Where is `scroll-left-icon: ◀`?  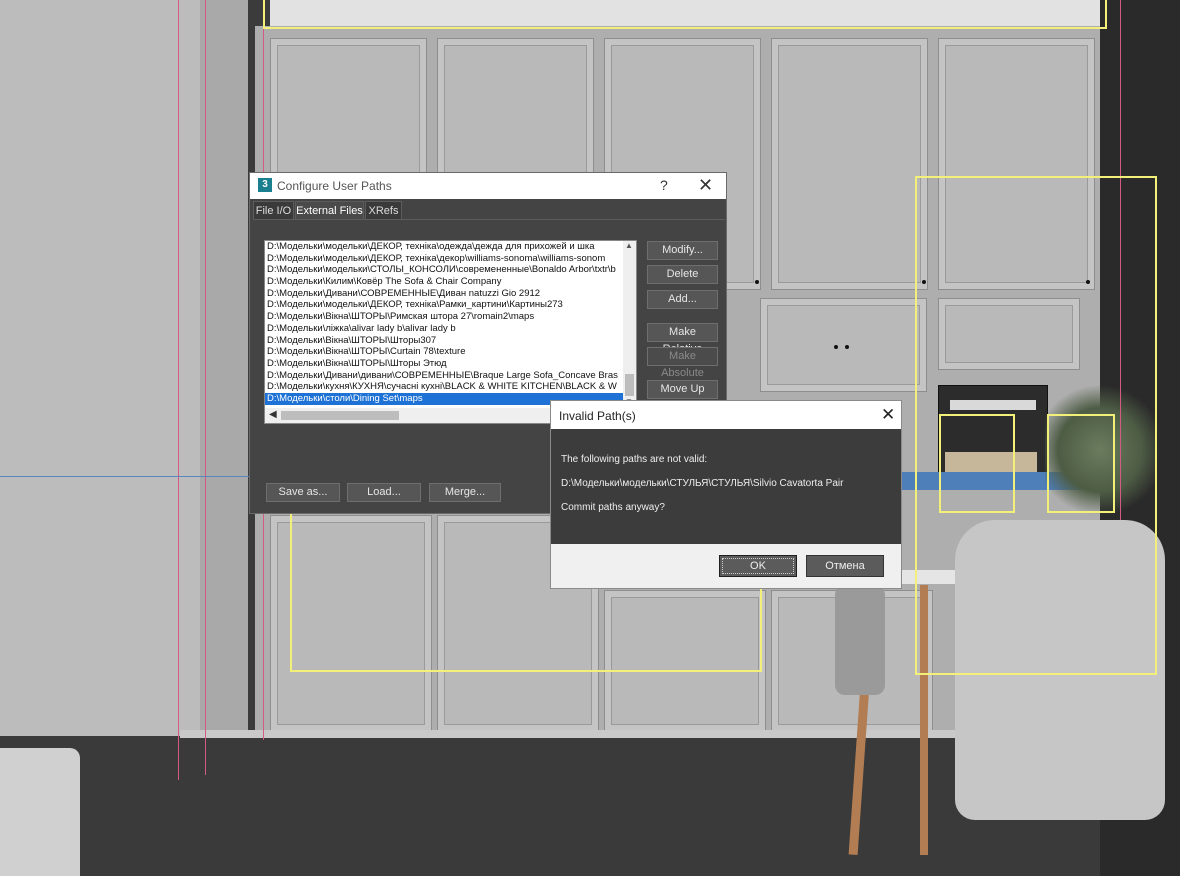 scroll-left-icon: ◀ is located at coordinates (273, 414).